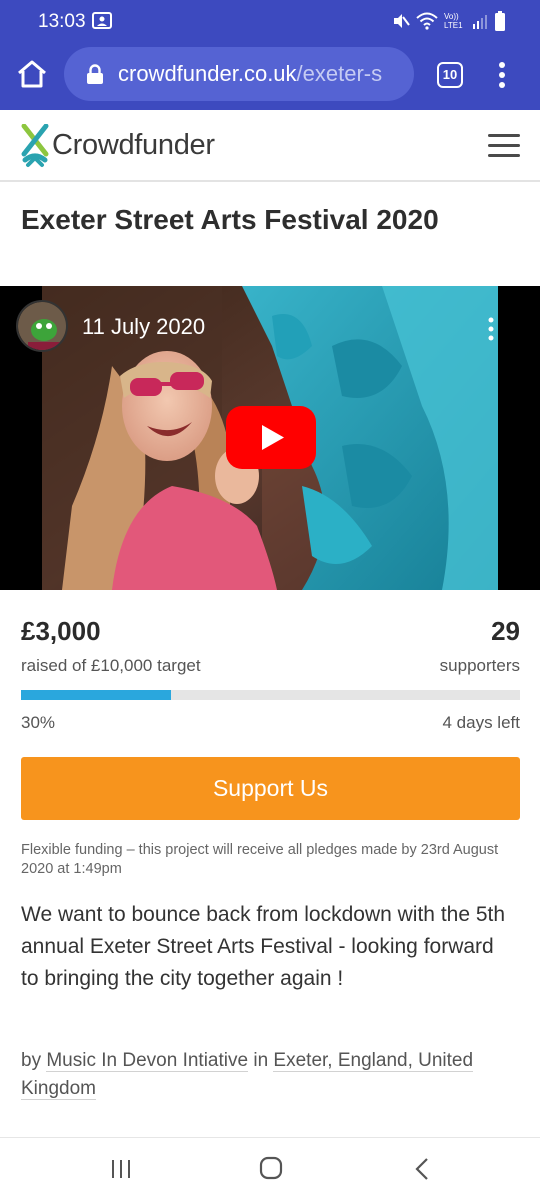 The width and height of the screenshot is (540, 1200). I want to click on funding-progress-bar, so click(270, 695).